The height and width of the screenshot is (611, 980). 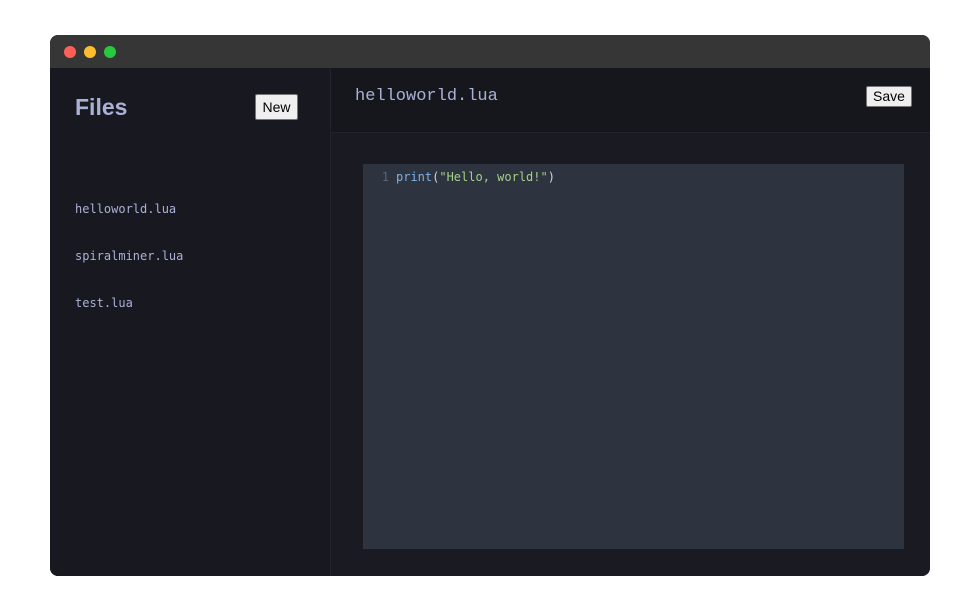 What do you see at coordinates (110, 52) in the screenshot?
I see `maximize-window-button` at bounding box center [110, 52].